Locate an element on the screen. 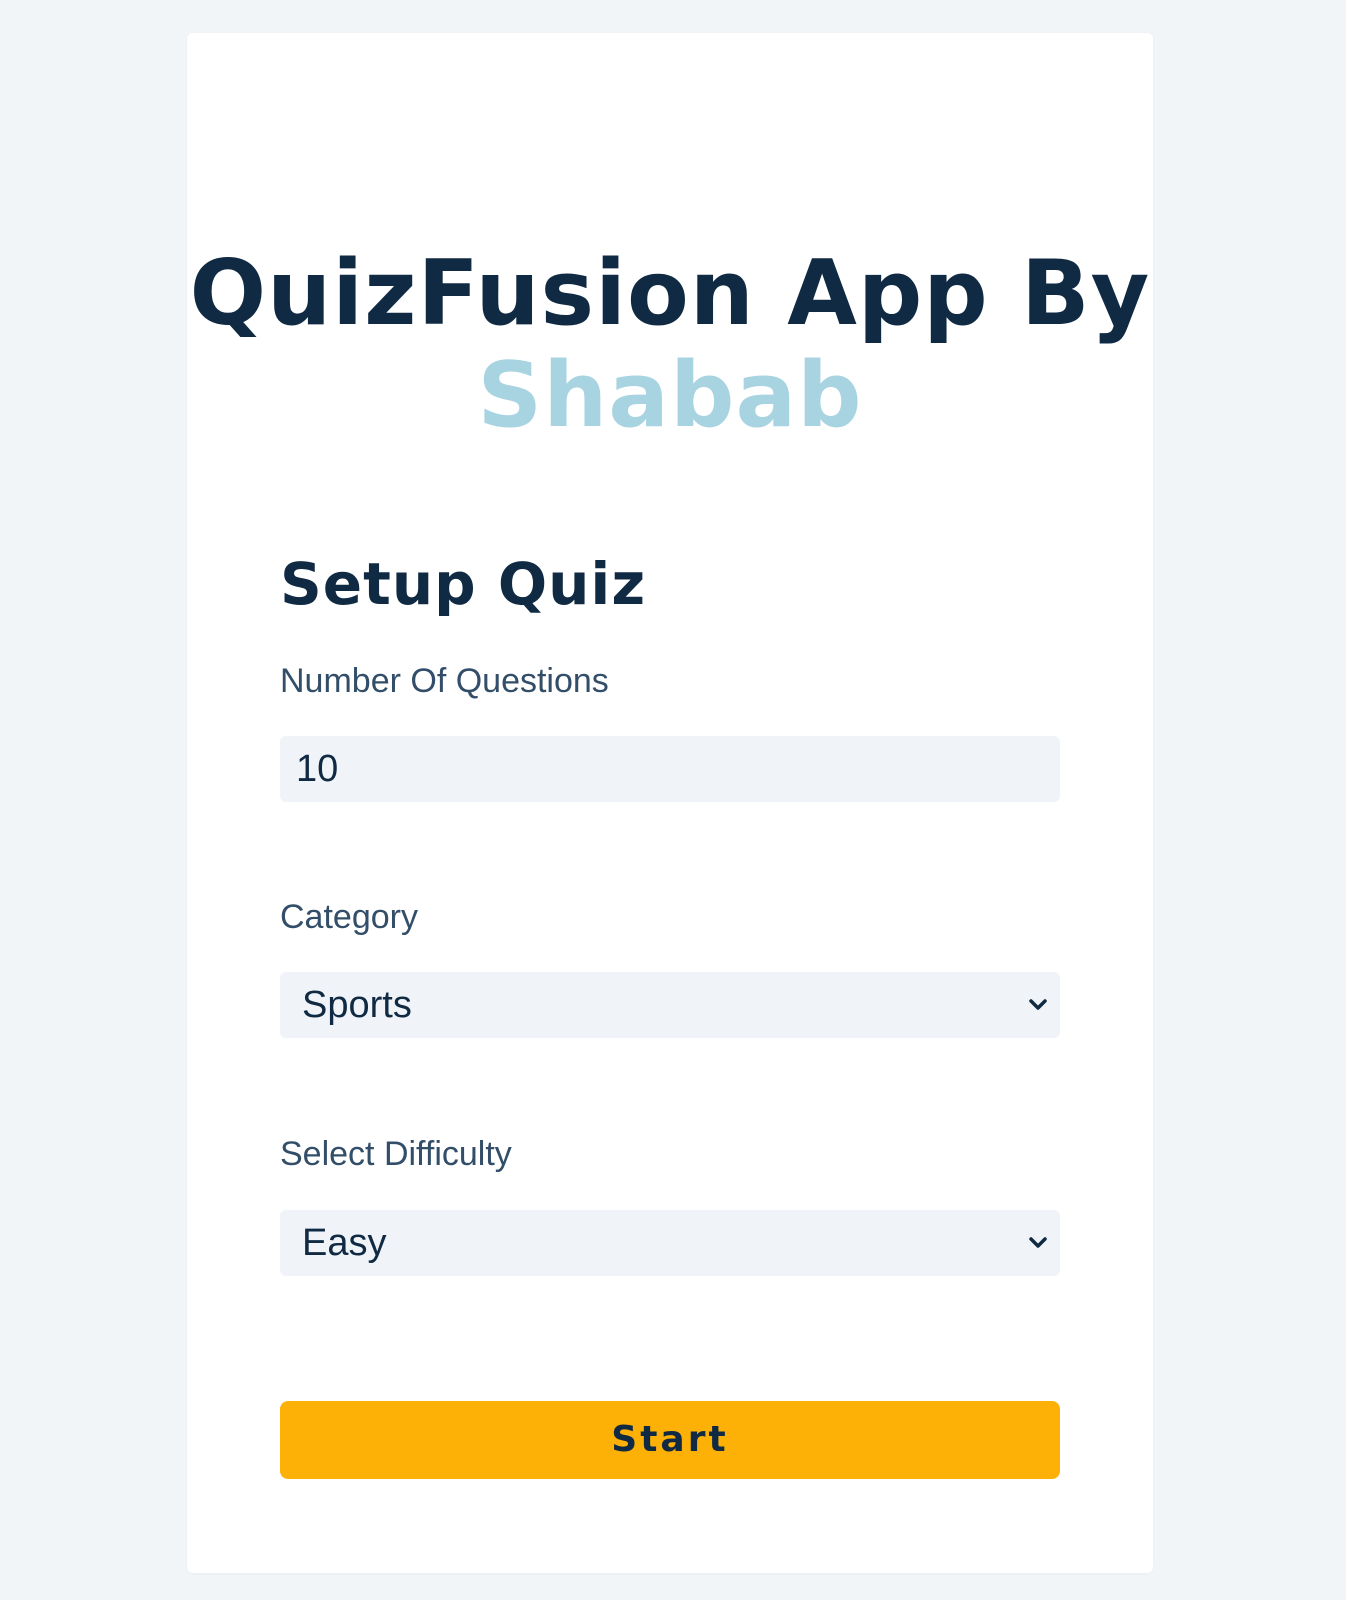 Image resolution: width=1346 pixels, height=1600 pixels. difficulty-select-value: Easy is located at coordinates (344, 1243).